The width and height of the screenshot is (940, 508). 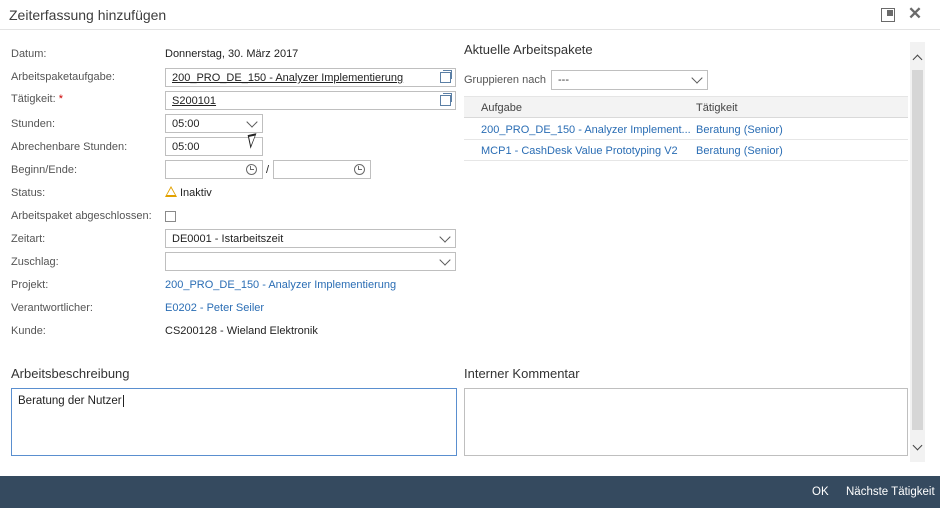 What do you see at coordinates (686, 422) in the screenshot?
I see `comment-textarea` at bounding box center [686, 422].